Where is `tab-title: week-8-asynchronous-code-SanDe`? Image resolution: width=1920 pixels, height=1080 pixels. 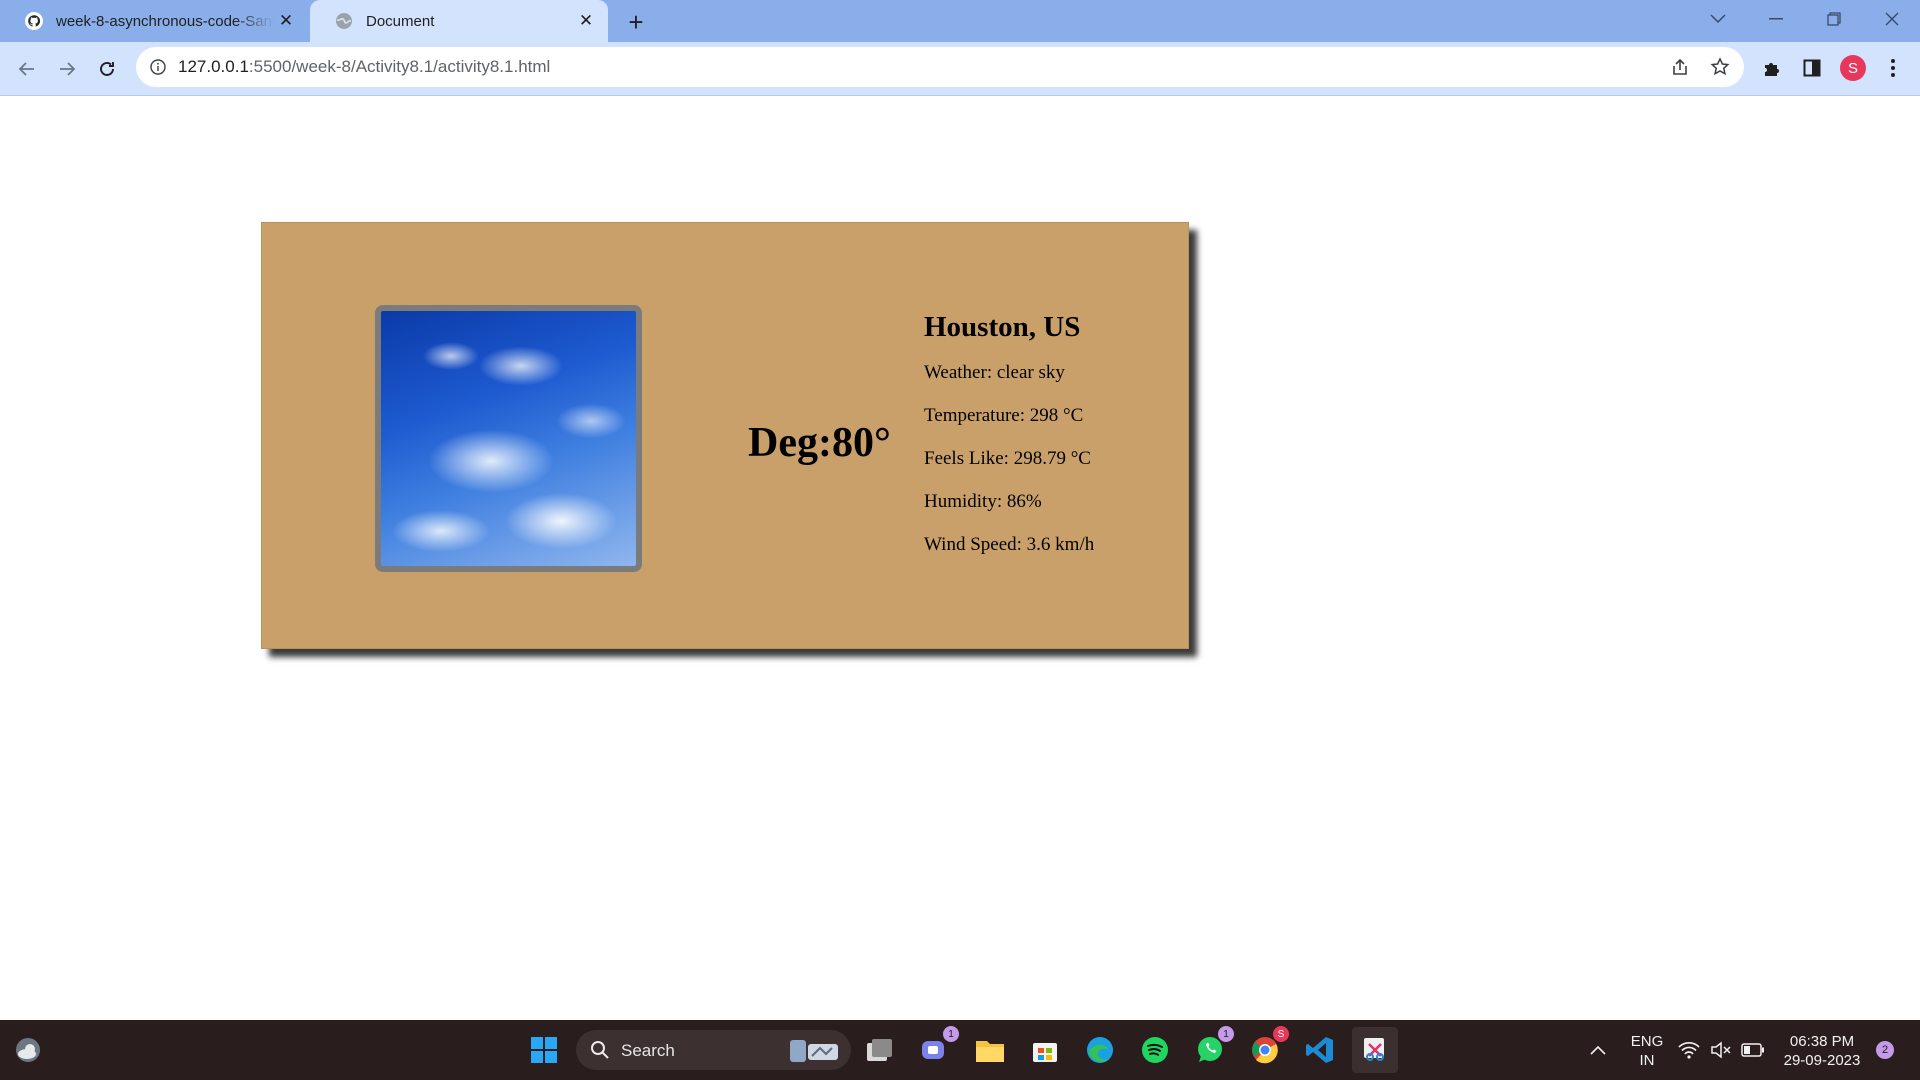
tab-title: week-8-asynchronous-code-SanDe is located at coordinates (165, 21).